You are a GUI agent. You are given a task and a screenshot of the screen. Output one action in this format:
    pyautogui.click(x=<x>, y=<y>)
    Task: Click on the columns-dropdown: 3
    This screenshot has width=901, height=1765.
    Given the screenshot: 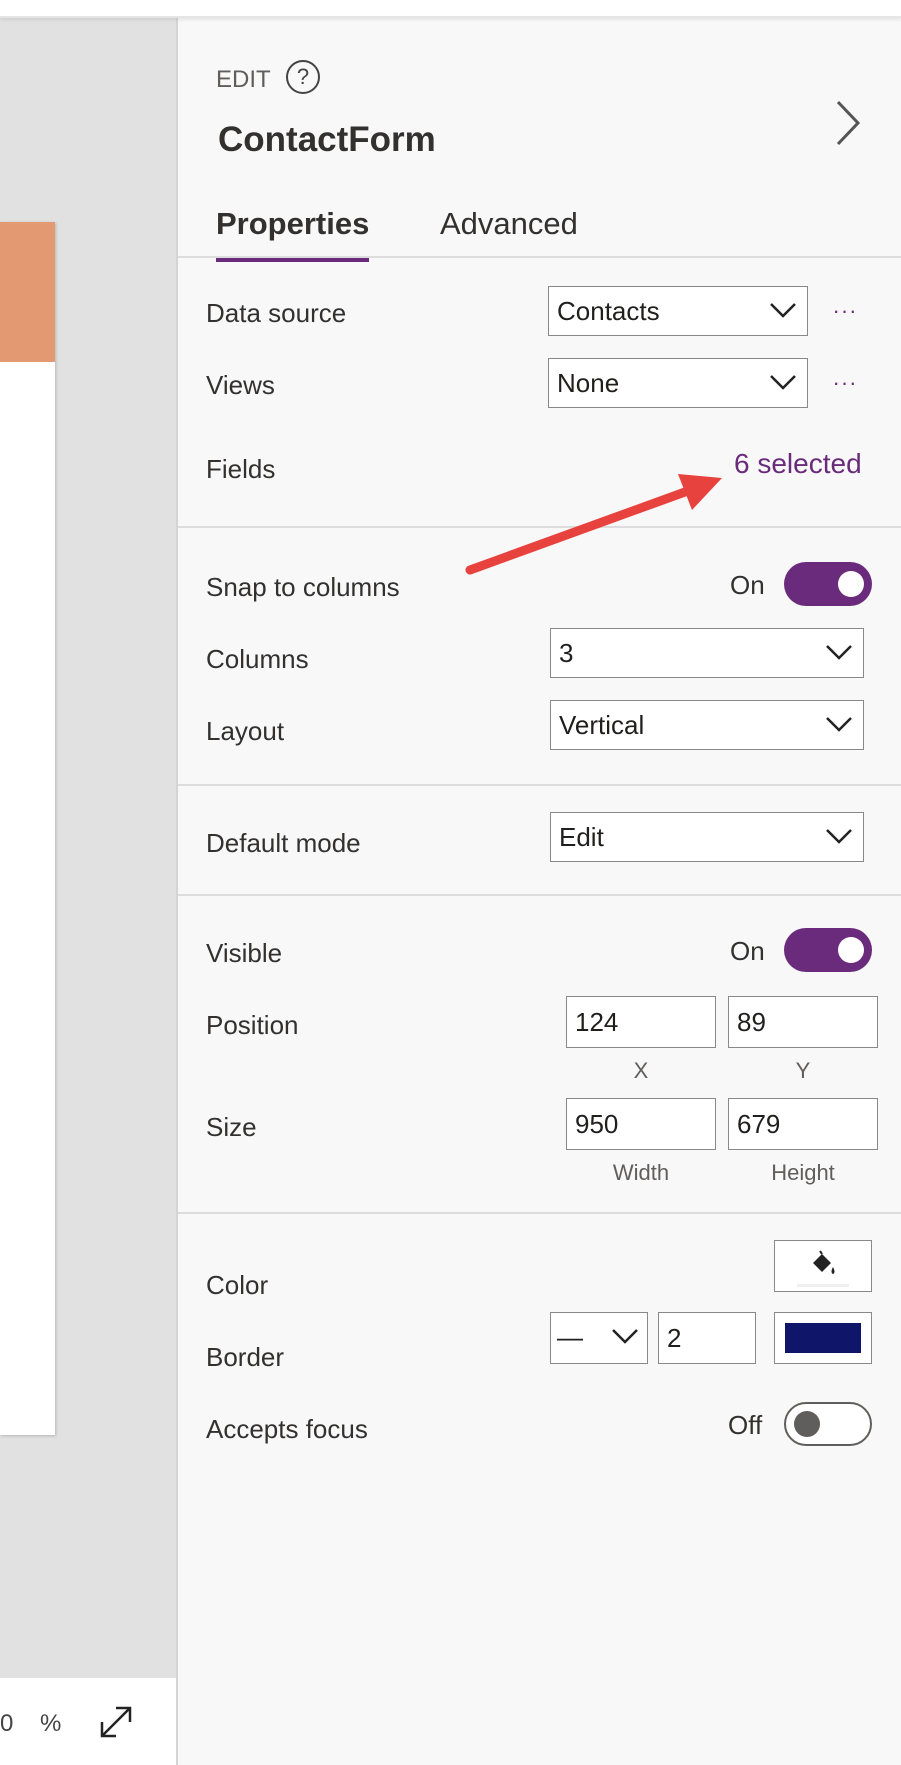 What is the action you would take?
    pyautogui.click(x=707, y=653)
    